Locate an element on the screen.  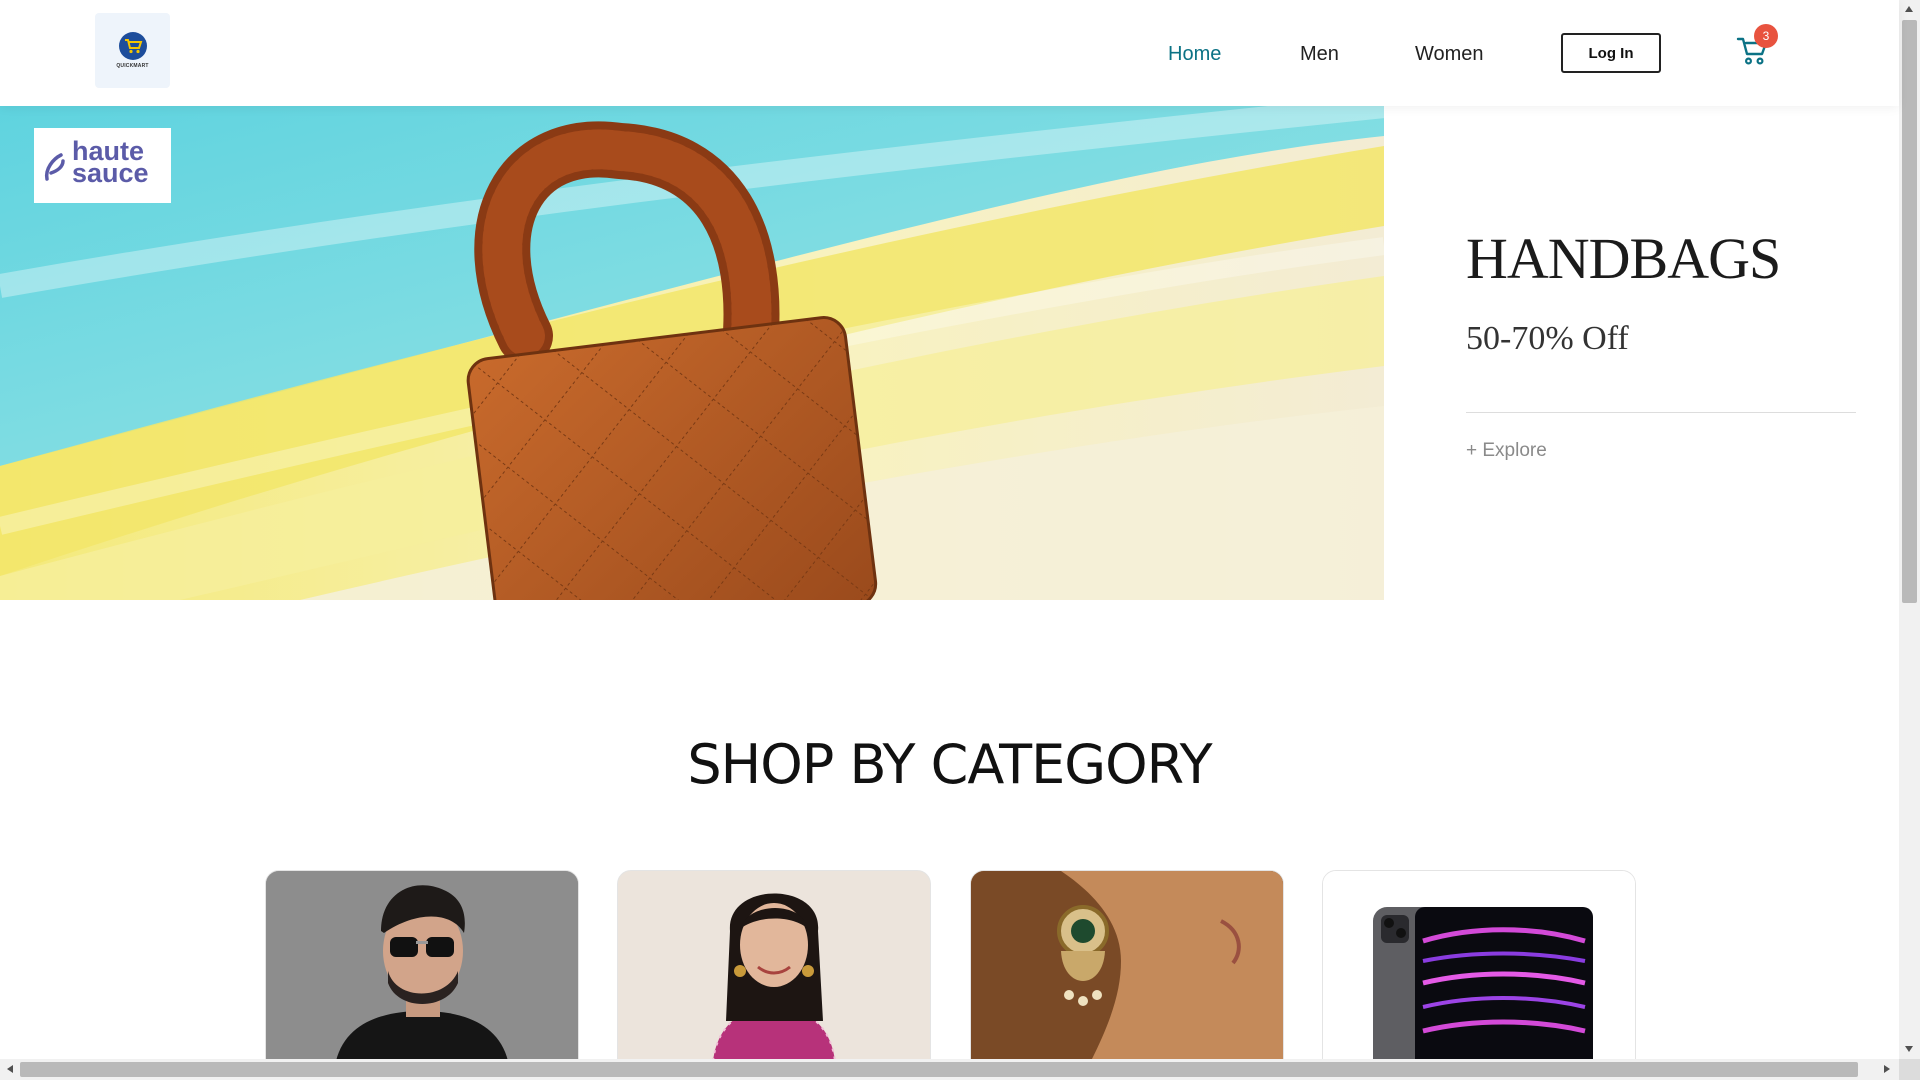
nav-home: Home is located at coordinates (1194, 54).